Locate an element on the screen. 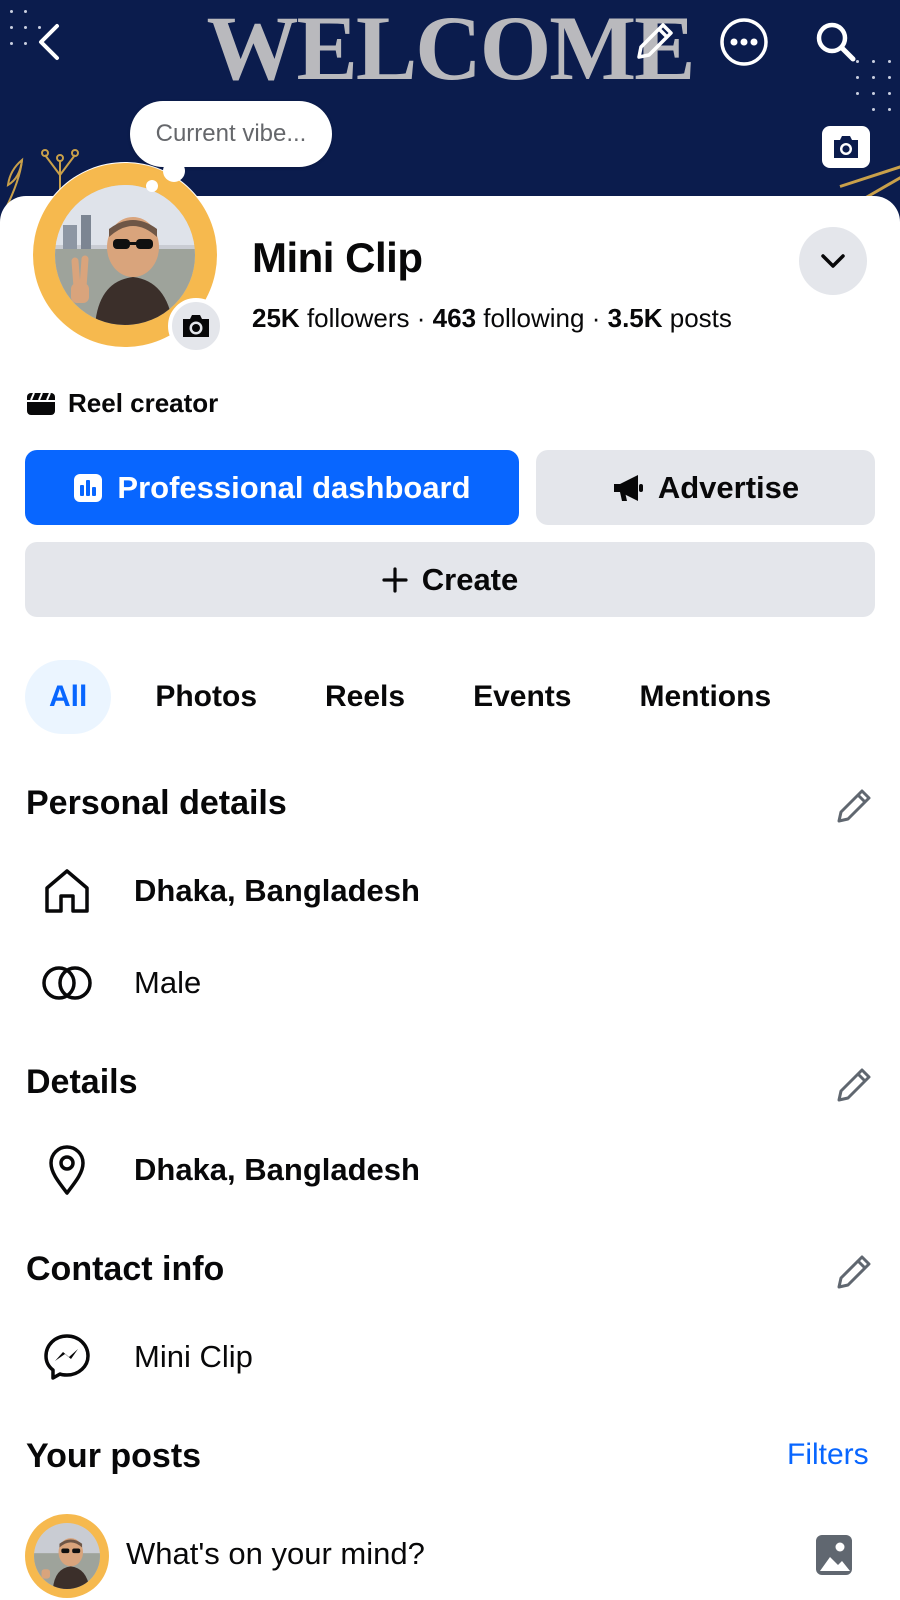 This screenshot has width=900, height=1600. detail-row-location: Dhaka, Bangladesh is located at coordinates (230, 1170).